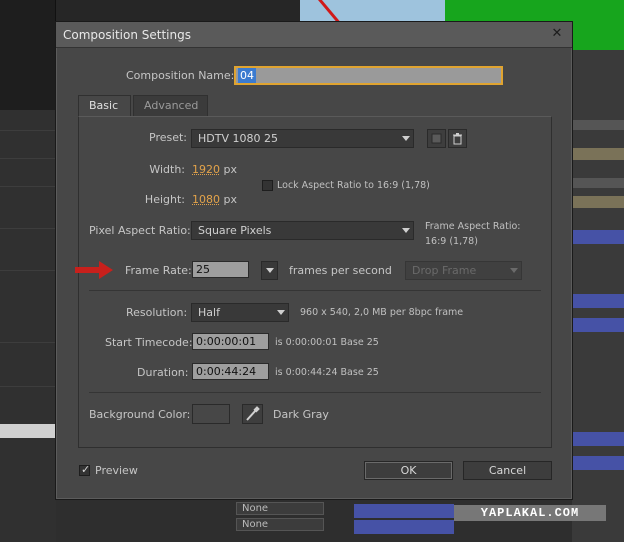 This screenshot has width=624, height=542. Describe the element at coordinates (314, 35) in the screenshot. I see `dialog-titlebar: Composition Settings ✕` at that location.